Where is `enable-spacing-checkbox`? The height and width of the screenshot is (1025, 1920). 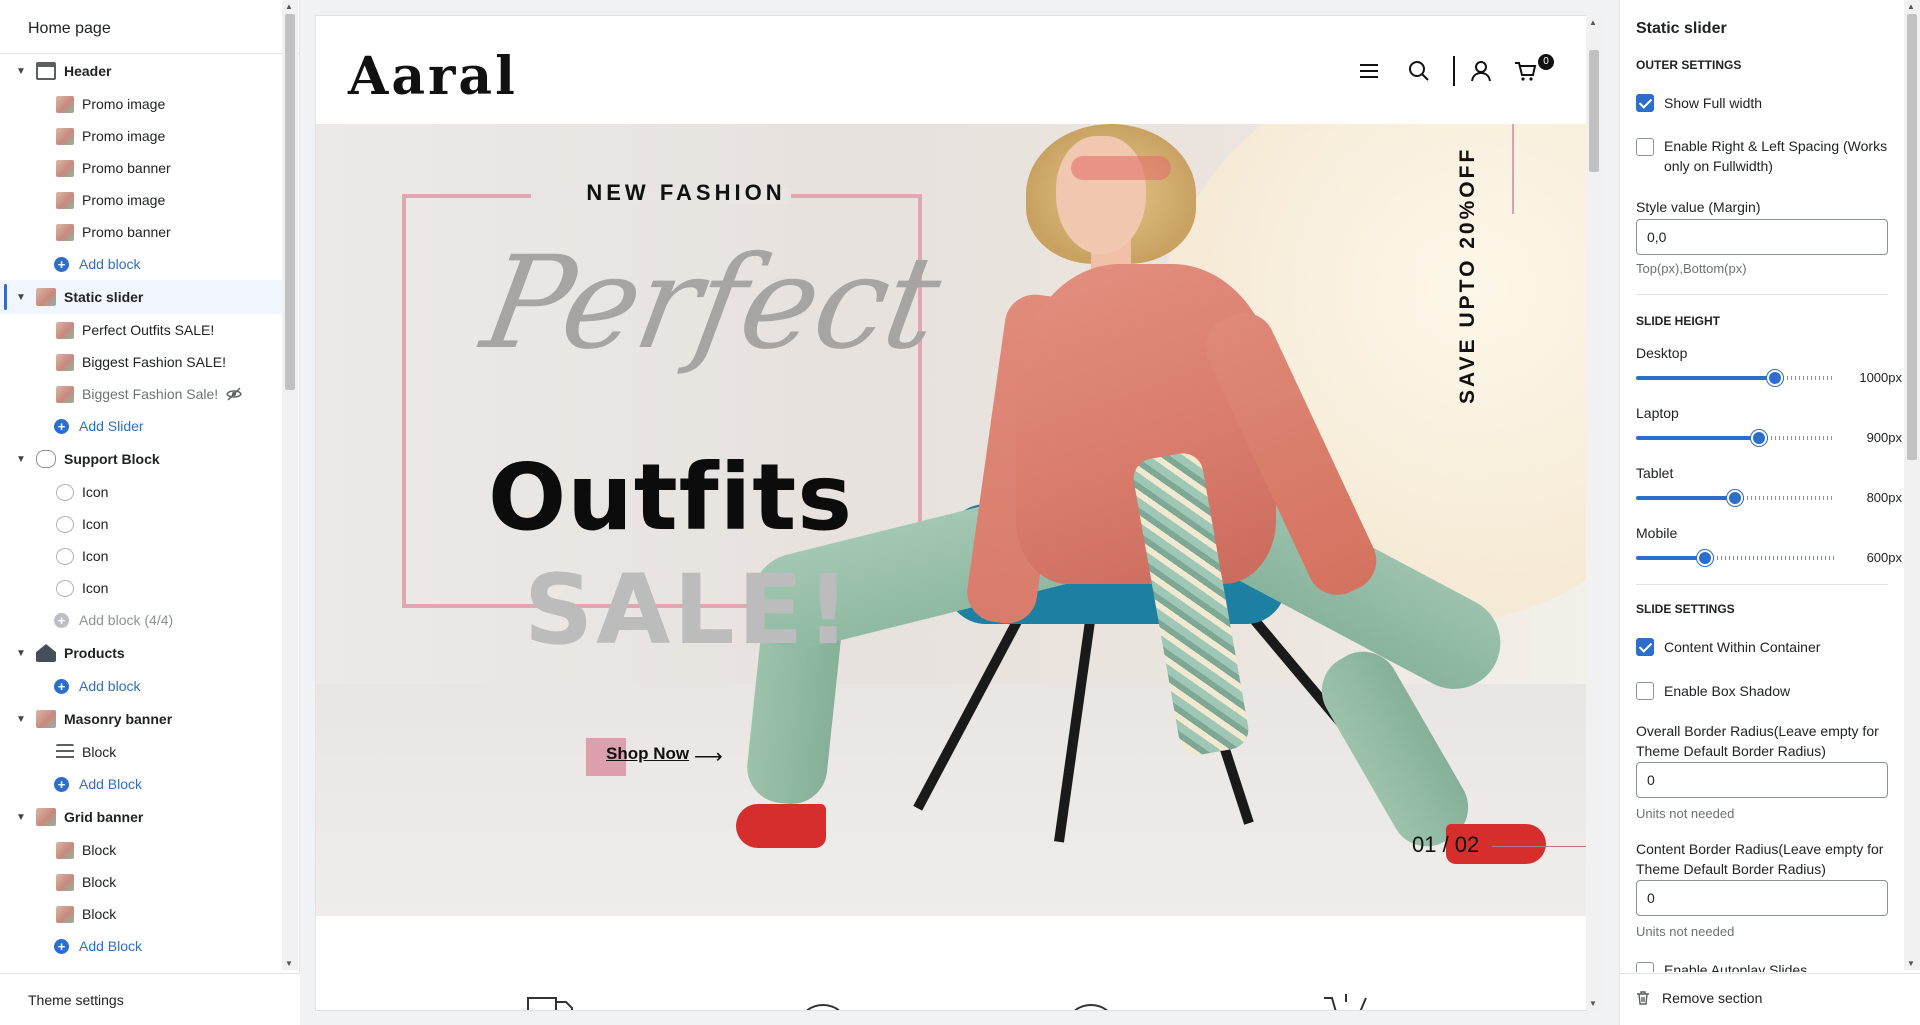 enable-spacing-checkbox is located at coordinates (1645, 147).